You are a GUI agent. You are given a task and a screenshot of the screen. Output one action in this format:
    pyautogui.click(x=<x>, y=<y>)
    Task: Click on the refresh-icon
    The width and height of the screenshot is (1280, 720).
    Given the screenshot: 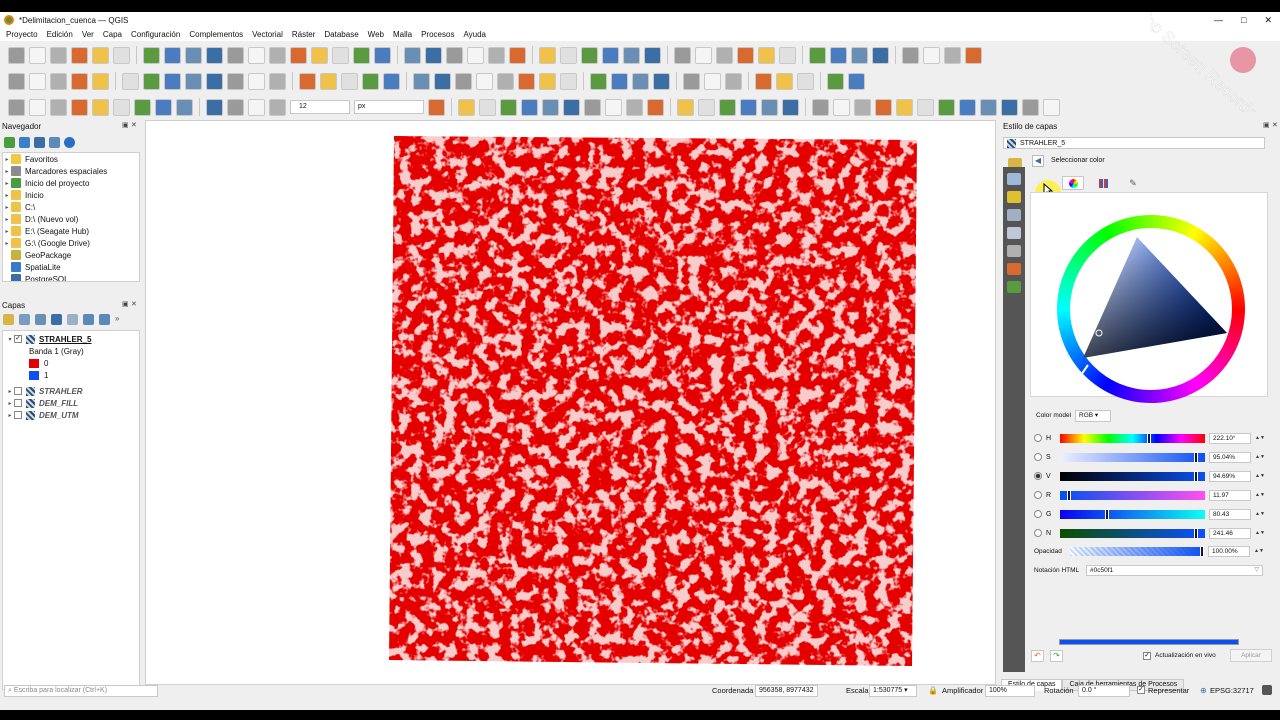 What is the action you would take?
    pyautogui.click(x=24, y=142)
    